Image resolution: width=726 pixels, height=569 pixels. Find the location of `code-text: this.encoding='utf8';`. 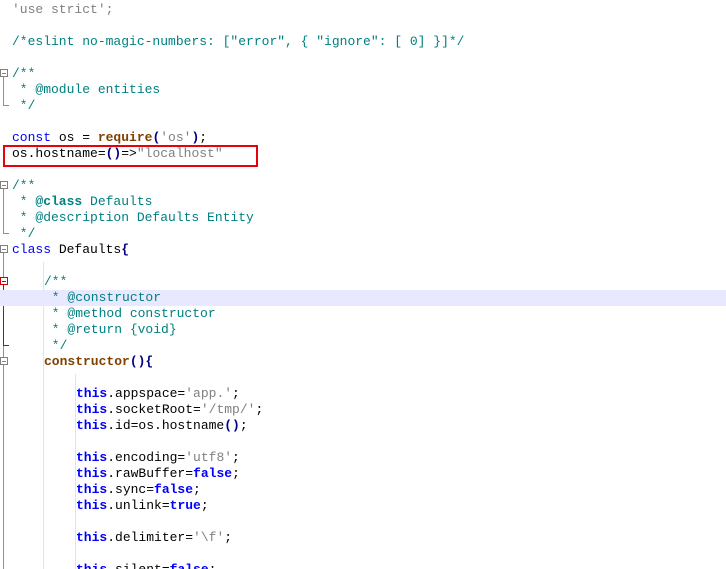

code-text: this.encoding='utf8'; is located at coordinates (158, 458).